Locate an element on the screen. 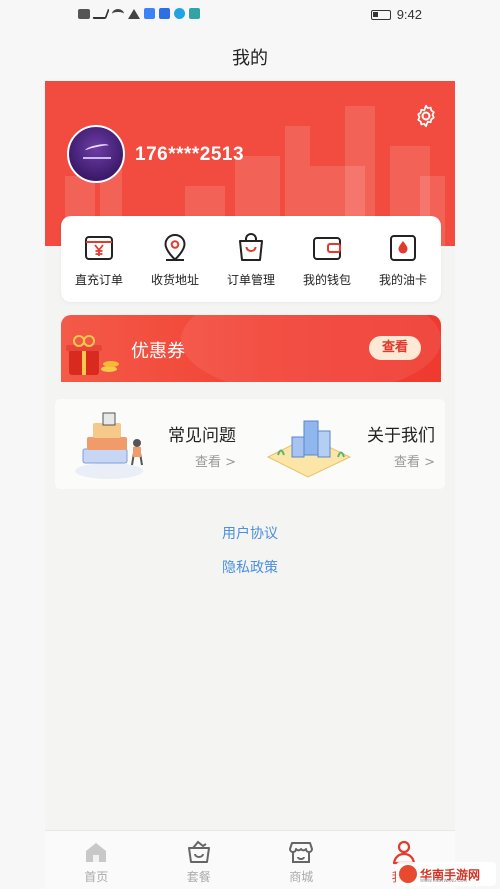  menu-item-label: 我的钱包 is located at coordinates (326, 279).